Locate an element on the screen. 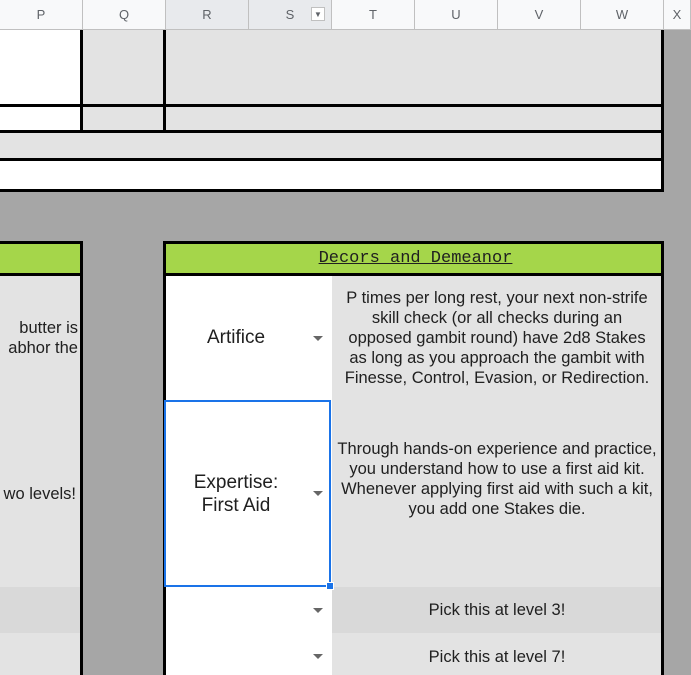  right-panel-header: Decors and Demeanor is located at coordinates (413, 258).